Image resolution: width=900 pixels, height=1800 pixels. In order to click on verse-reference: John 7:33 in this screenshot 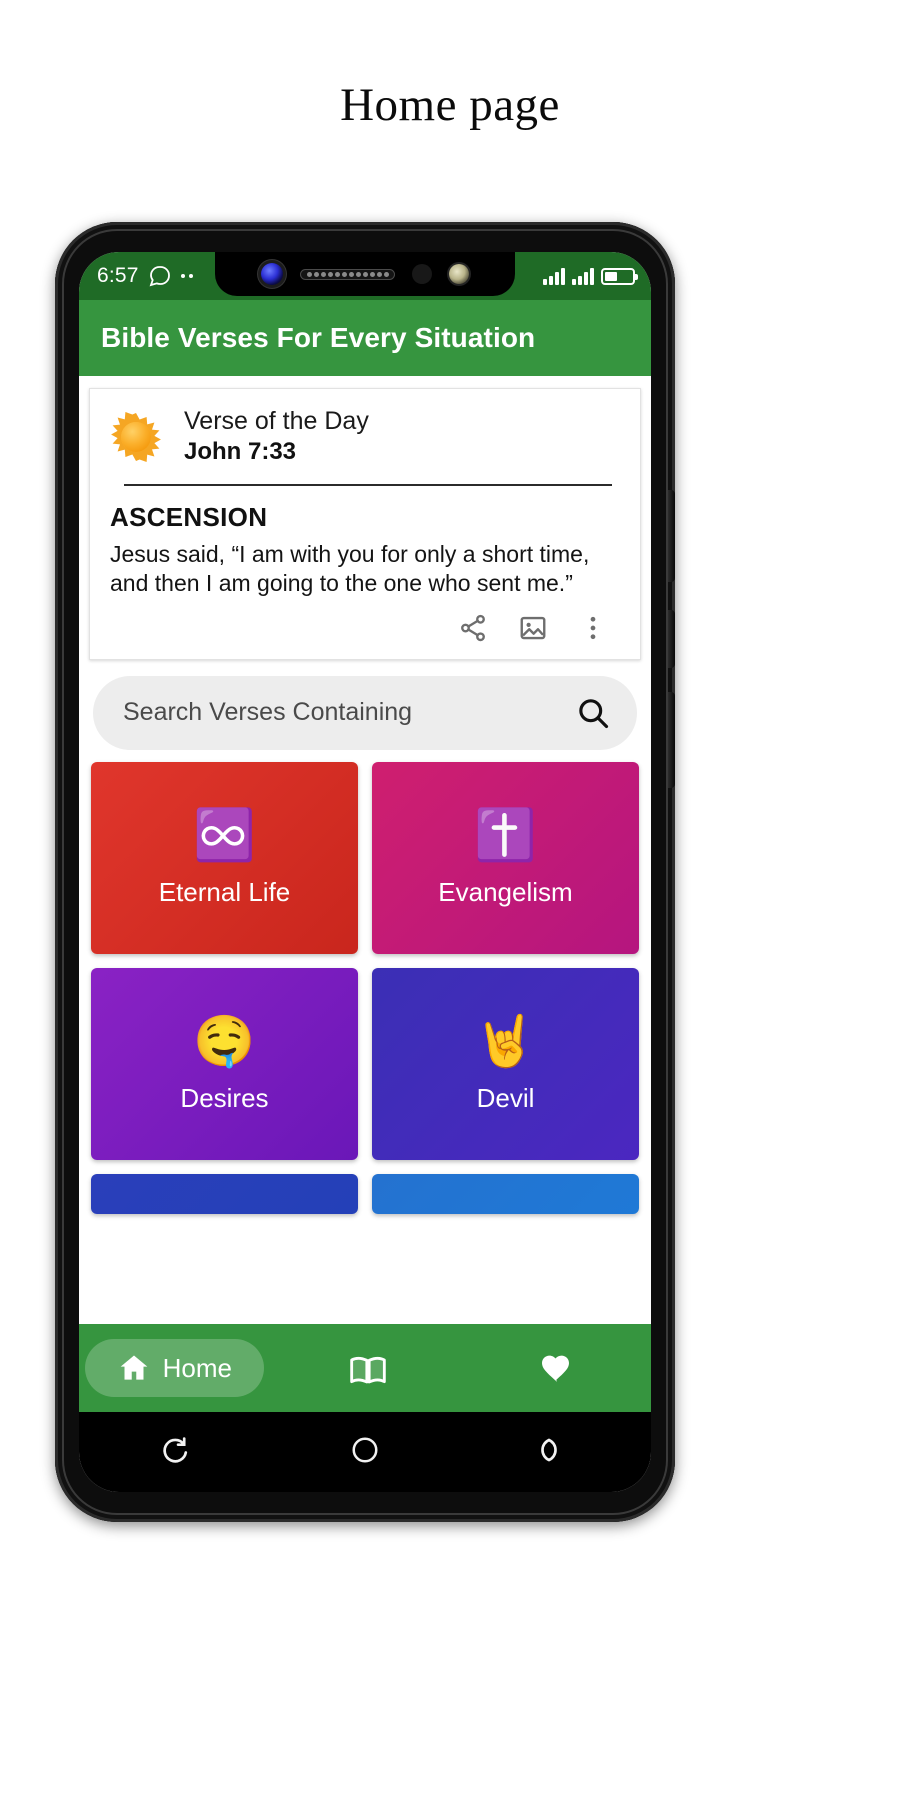, I will do `click(240, 451)`.